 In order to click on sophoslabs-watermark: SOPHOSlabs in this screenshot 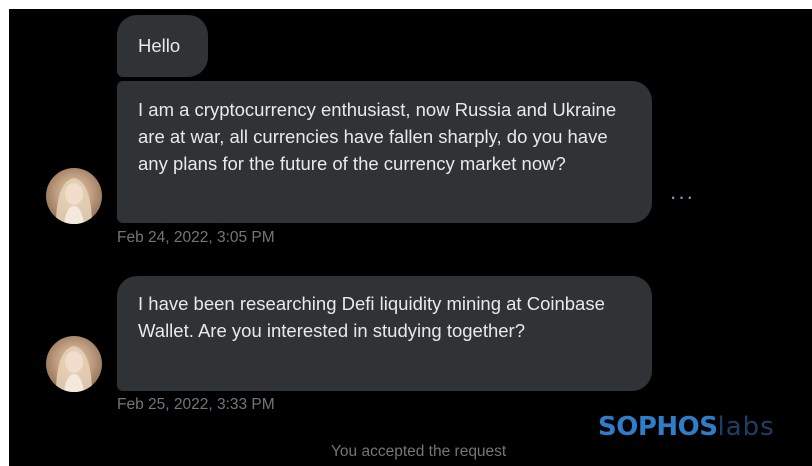, I will do `click(686, 427)`.